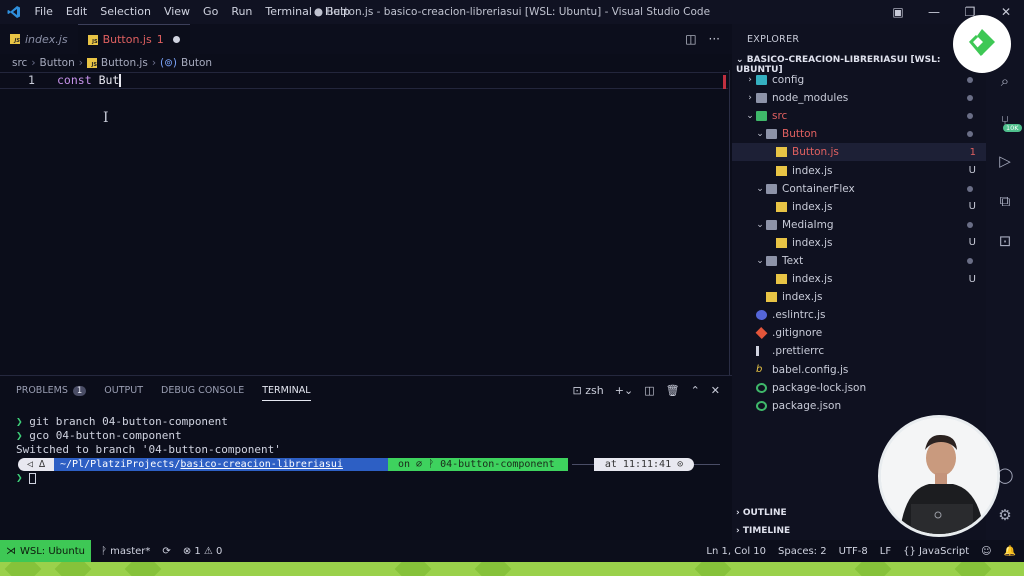 Image resolution: width=1024 pixels, height=576 pixels. What do you see at coordinates (761, 405) in the screenshot?
I see `json-file-icon` at bounding box center [761, 405].